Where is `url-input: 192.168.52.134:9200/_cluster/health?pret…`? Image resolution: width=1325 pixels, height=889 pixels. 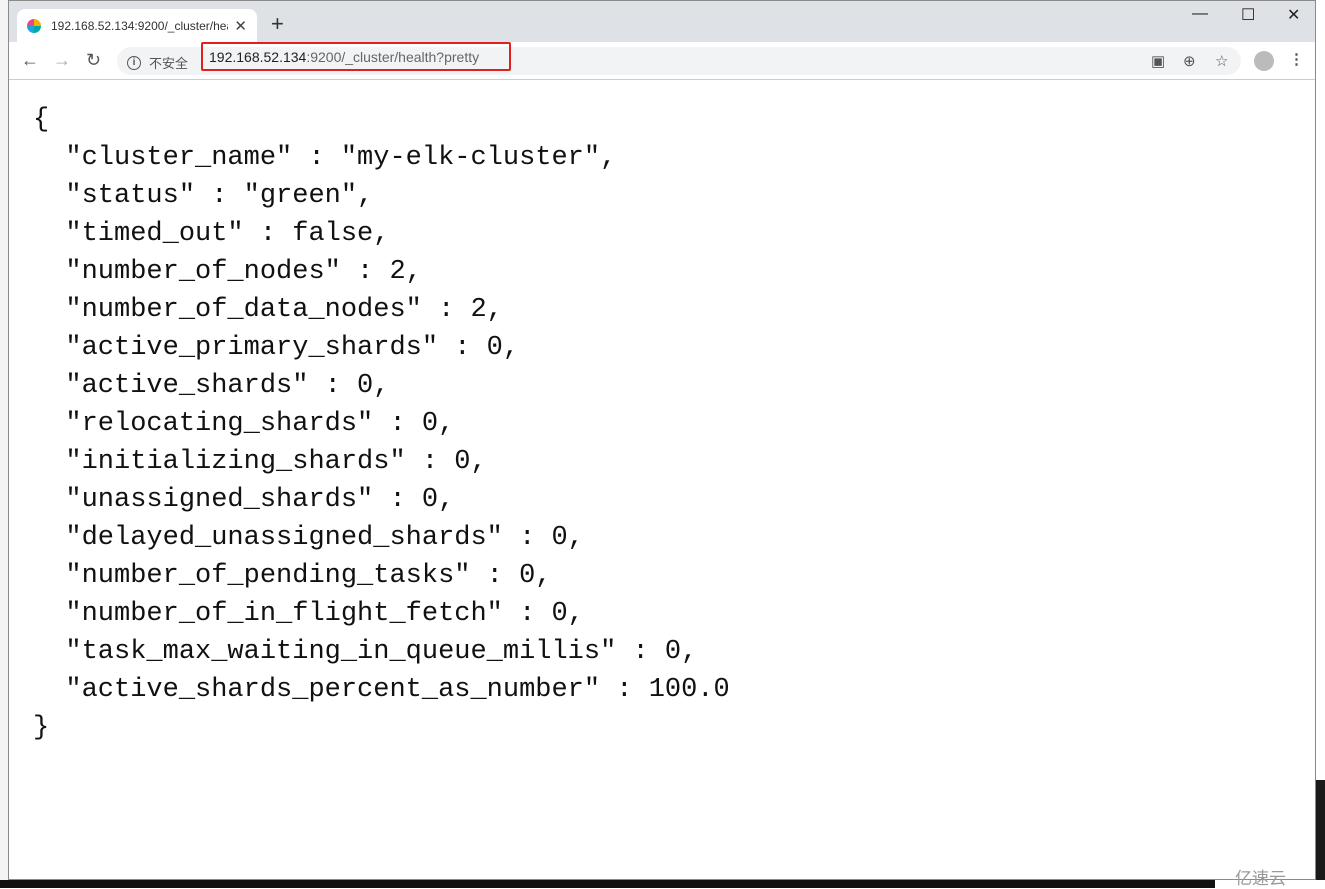
url-input: 192.168.52.134:9200/_cluster/health?pret… is located at coordinates (356, 56).